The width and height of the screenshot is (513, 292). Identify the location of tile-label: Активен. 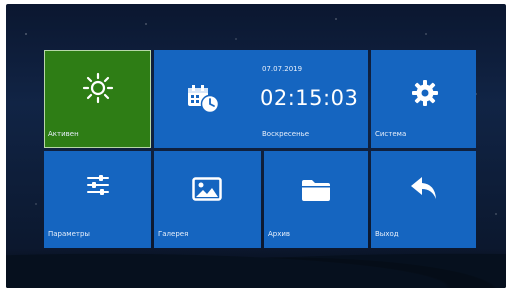
(63, 134).